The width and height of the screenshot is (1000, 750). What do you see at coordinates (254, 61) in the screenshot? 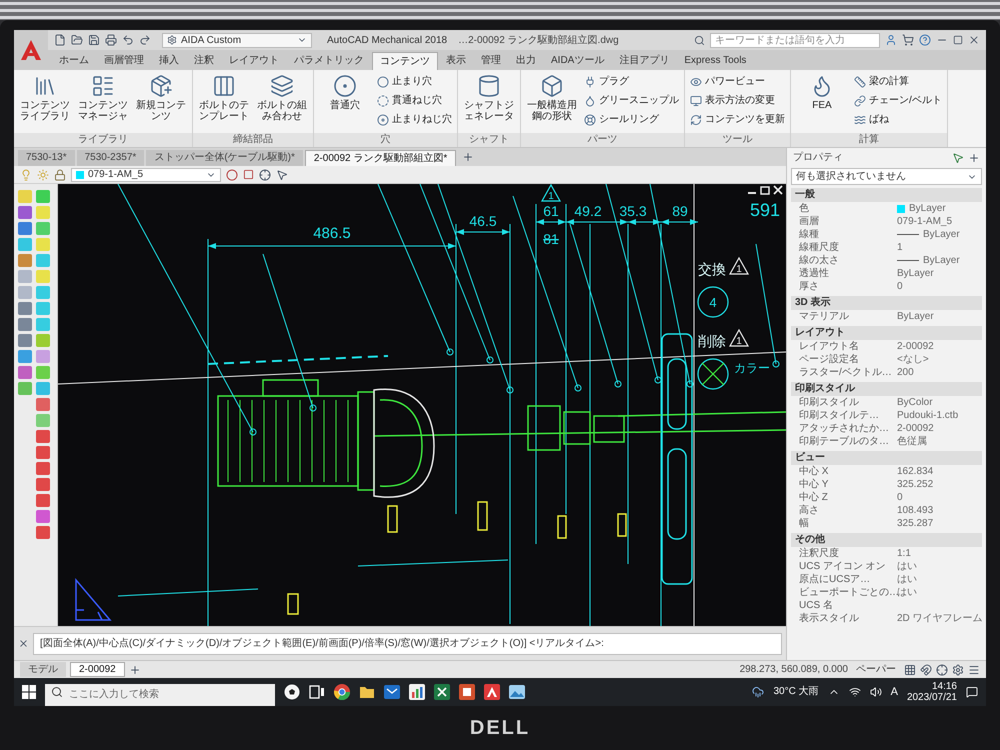
I see `ribbon-tab: レイアウト` at bounding box center [254, 61].